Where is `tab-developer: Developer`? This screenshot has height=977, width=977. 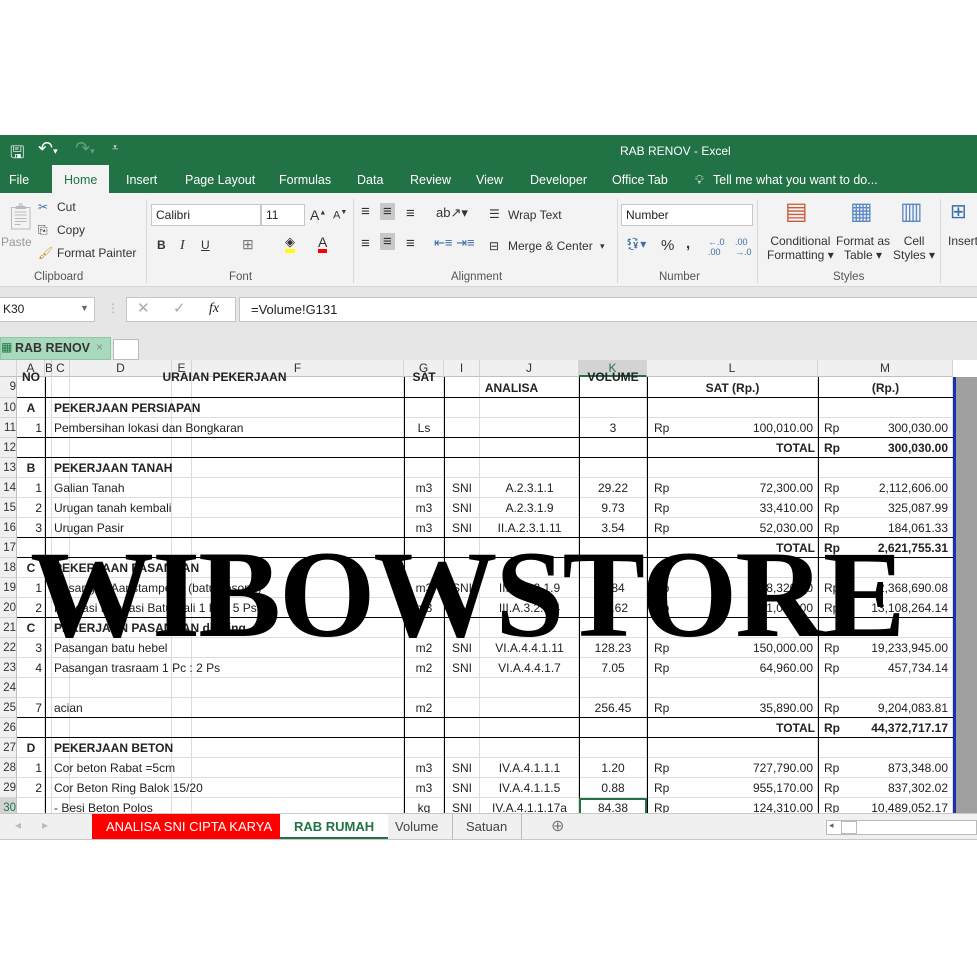
tab-developer: Developer is located at coordinates (558, 179).